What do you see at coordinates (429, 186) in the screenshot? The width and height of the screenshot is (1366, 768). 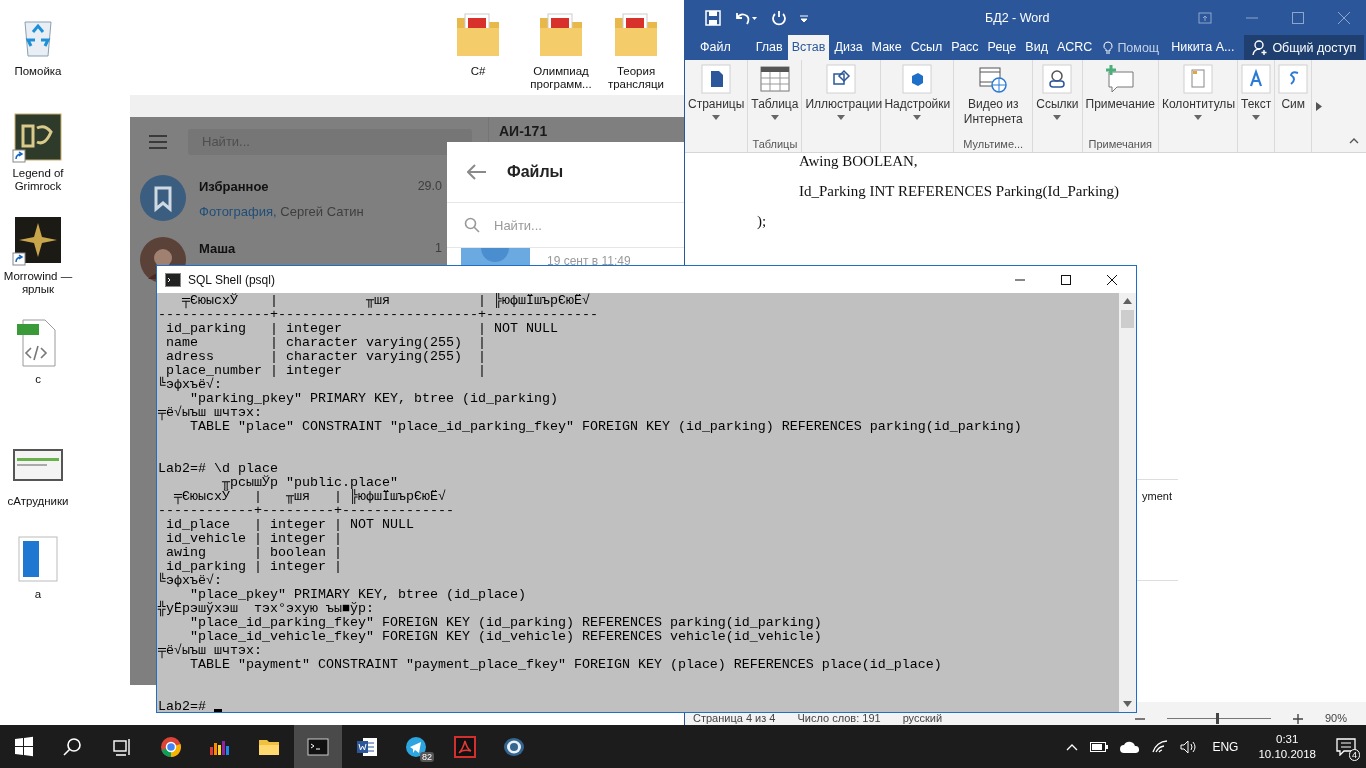 I see `chat-time: 29.0` at bounding box center [429, 186].